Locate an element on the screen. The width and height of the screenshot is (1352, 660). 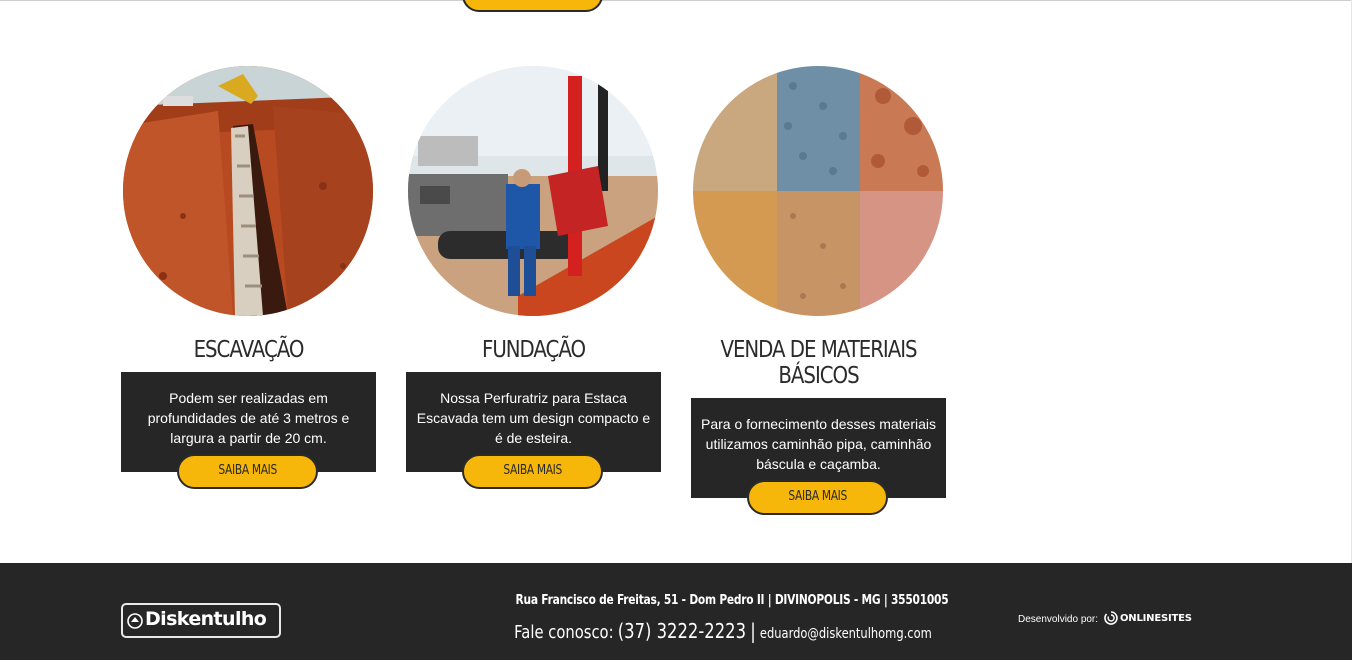
logo-text: Diskentulho is located at coordinates (206, 619).